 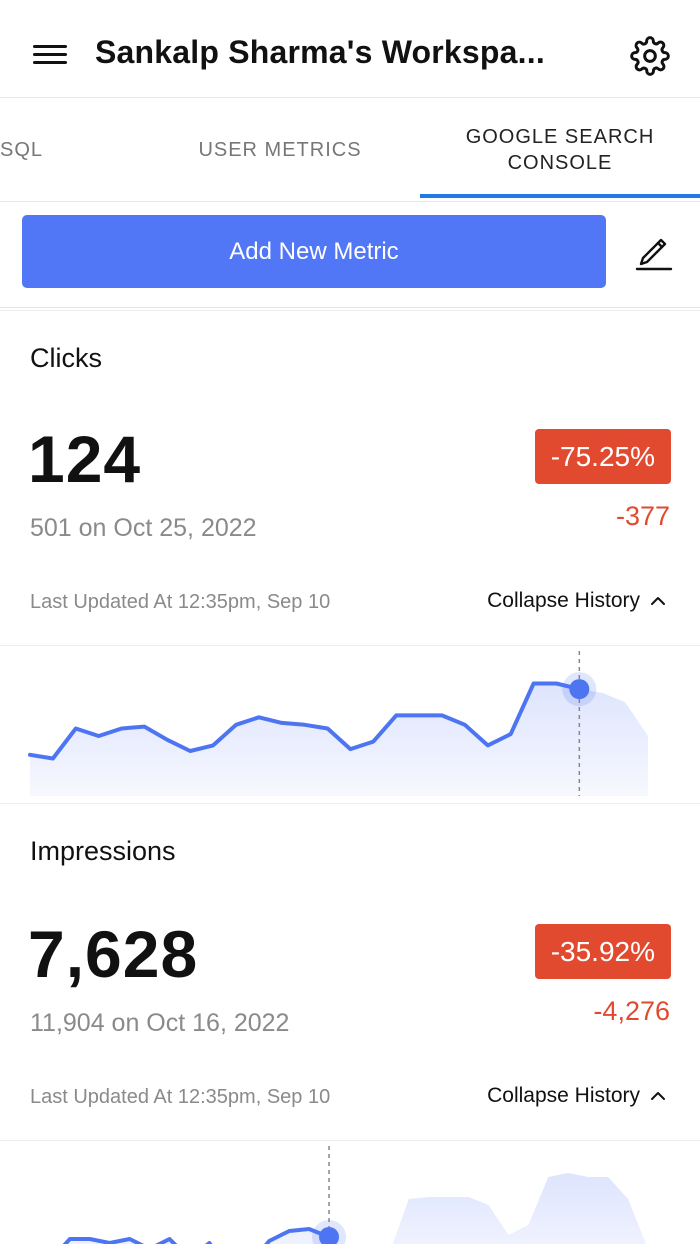 I want to click on action-row: Add New Metric, so click(x=350, y=255).